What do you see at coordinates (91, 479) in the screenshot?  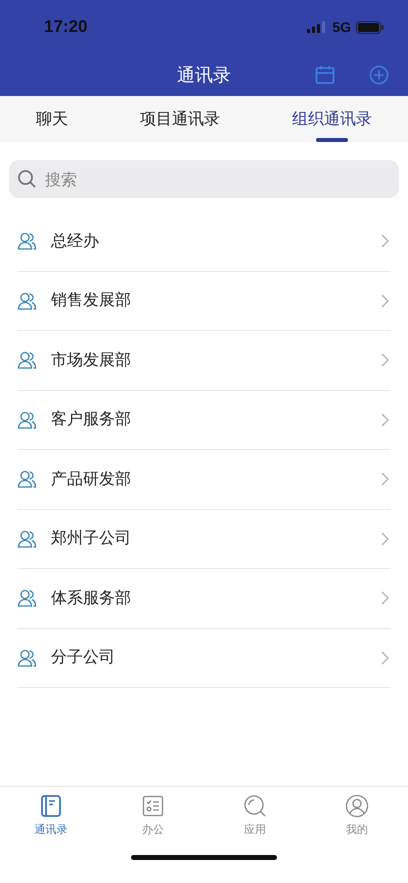 I see `department-name: 产品研发部` at bounding box center [91, 479].